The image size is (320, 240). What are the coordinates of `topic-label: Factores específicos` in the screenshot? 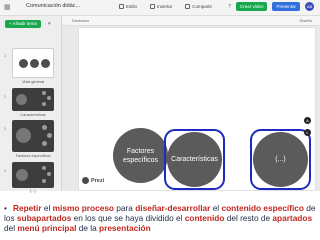 It's located at (140, 155).